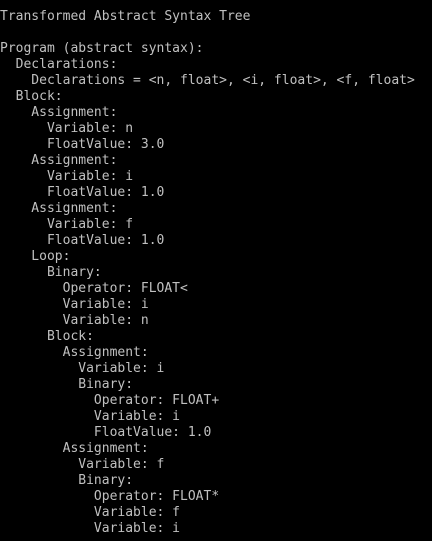 The height and width of the screenshot is (541, 432). I want to click on console-title: Transformed Abstract Syntax Tree, so click(125, 16).